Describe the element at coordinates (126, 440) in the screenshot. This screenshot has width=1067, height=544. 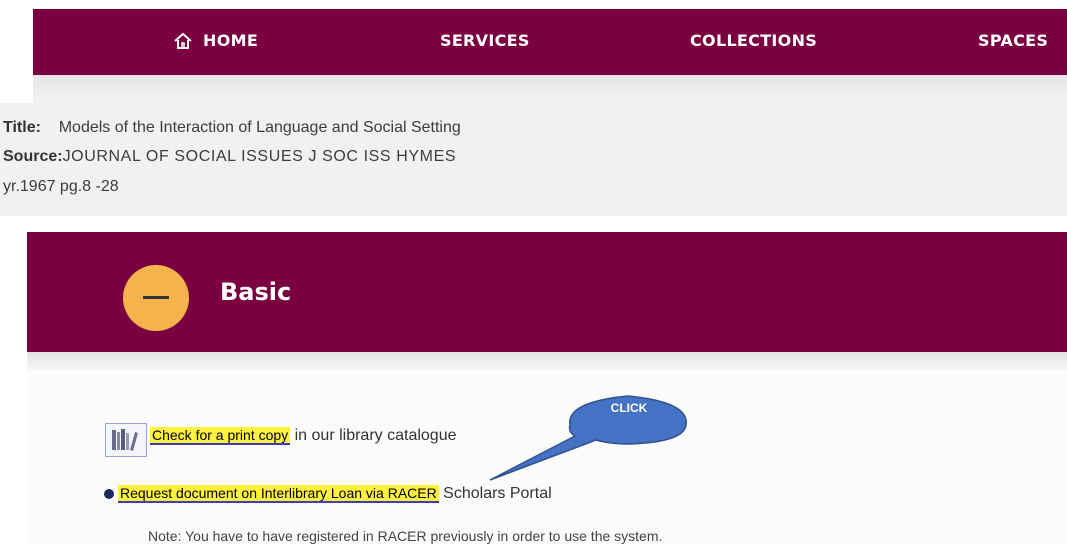
I see `books-icon` at that location.